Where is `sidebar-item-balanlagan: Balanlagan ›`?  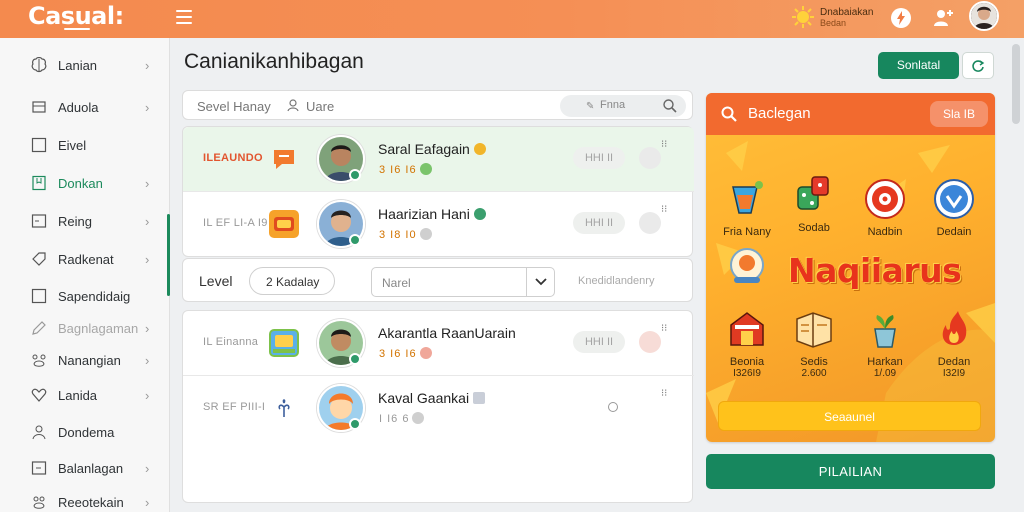 sidebar-item-balanlagan: Balanlagan › is located at coordinates (85, 468).